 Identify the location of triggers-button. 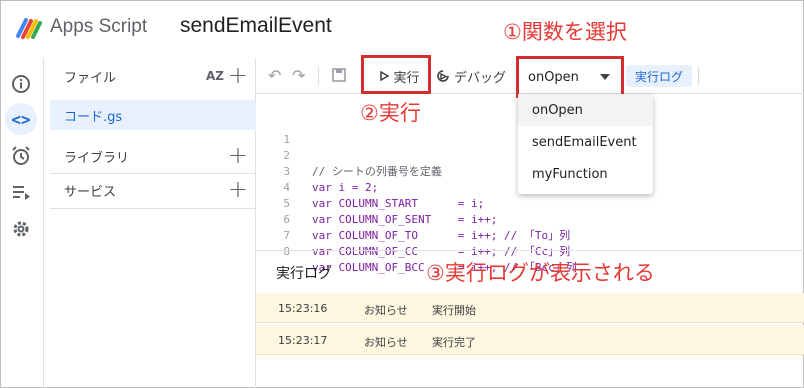
(21, 156).